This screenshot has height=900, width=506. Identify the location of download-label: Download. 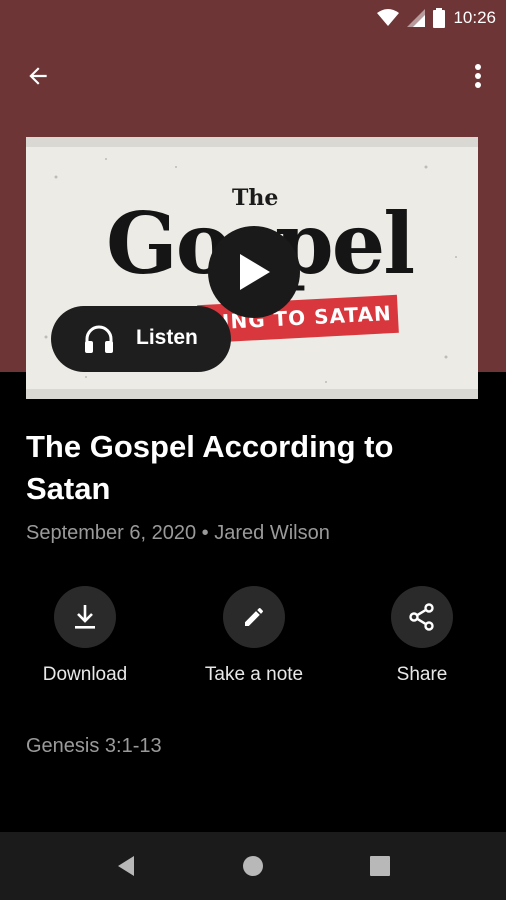
(85, 674).